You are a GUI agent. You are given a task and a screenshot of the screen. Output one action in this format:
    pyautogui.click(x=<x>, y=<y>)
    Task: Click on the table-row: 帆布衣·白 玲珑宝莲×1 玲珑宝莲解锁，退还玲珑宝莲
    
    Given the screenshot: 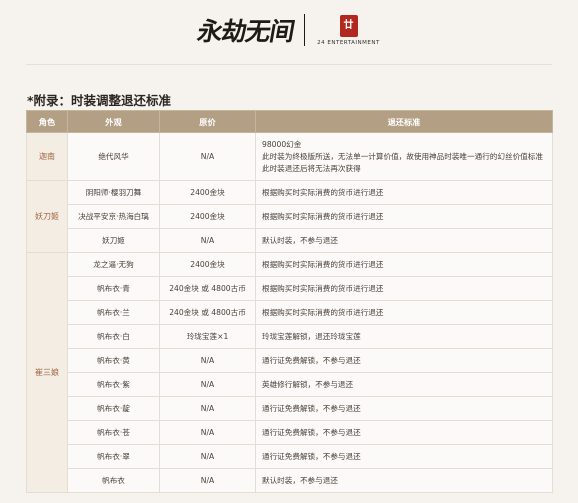 What is the action you would take?
    pyautogui.click(x=290, y=336)
    